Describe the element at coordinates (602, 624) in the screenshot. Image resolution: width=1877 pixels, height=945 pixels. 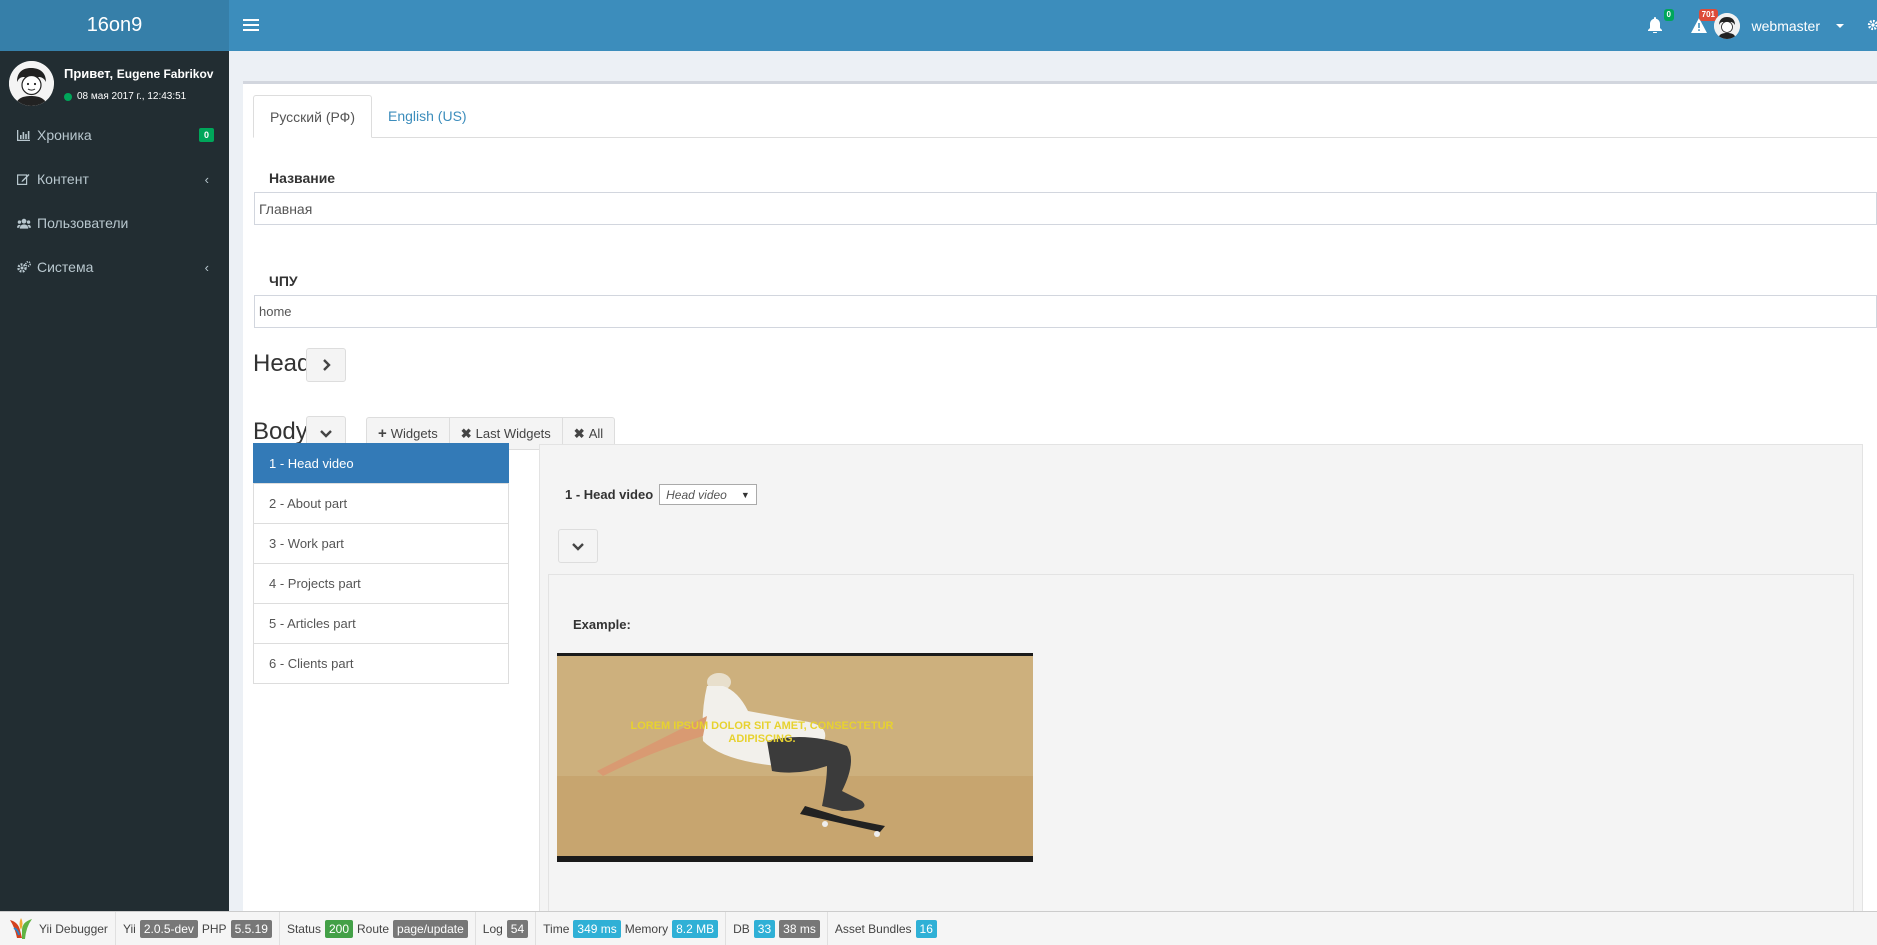
I see `example-label: Example:` at that location.